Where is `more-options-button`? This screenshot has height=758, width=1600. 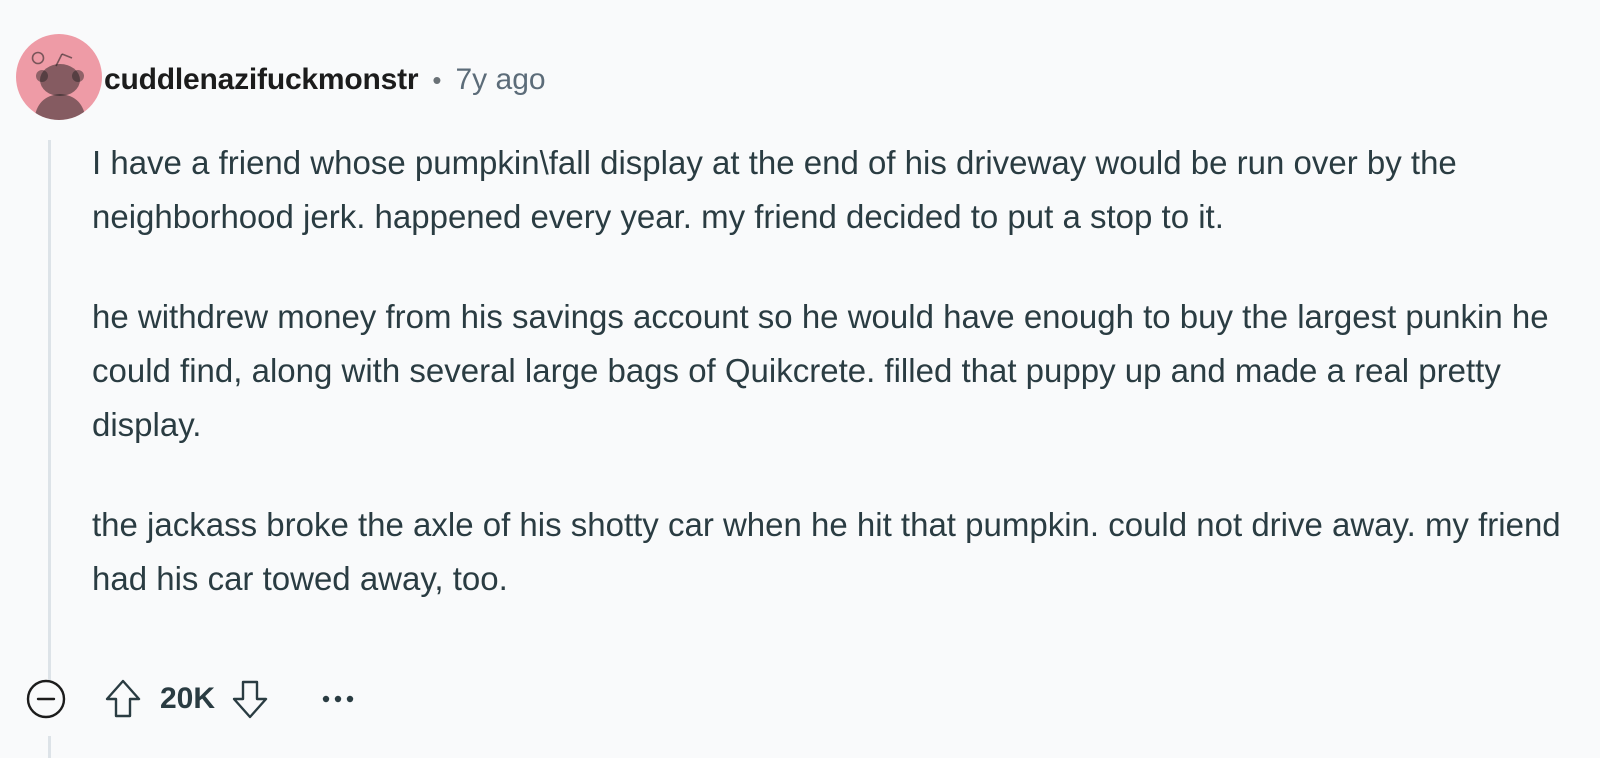
more-options-button is located at coordinates (338, 699).